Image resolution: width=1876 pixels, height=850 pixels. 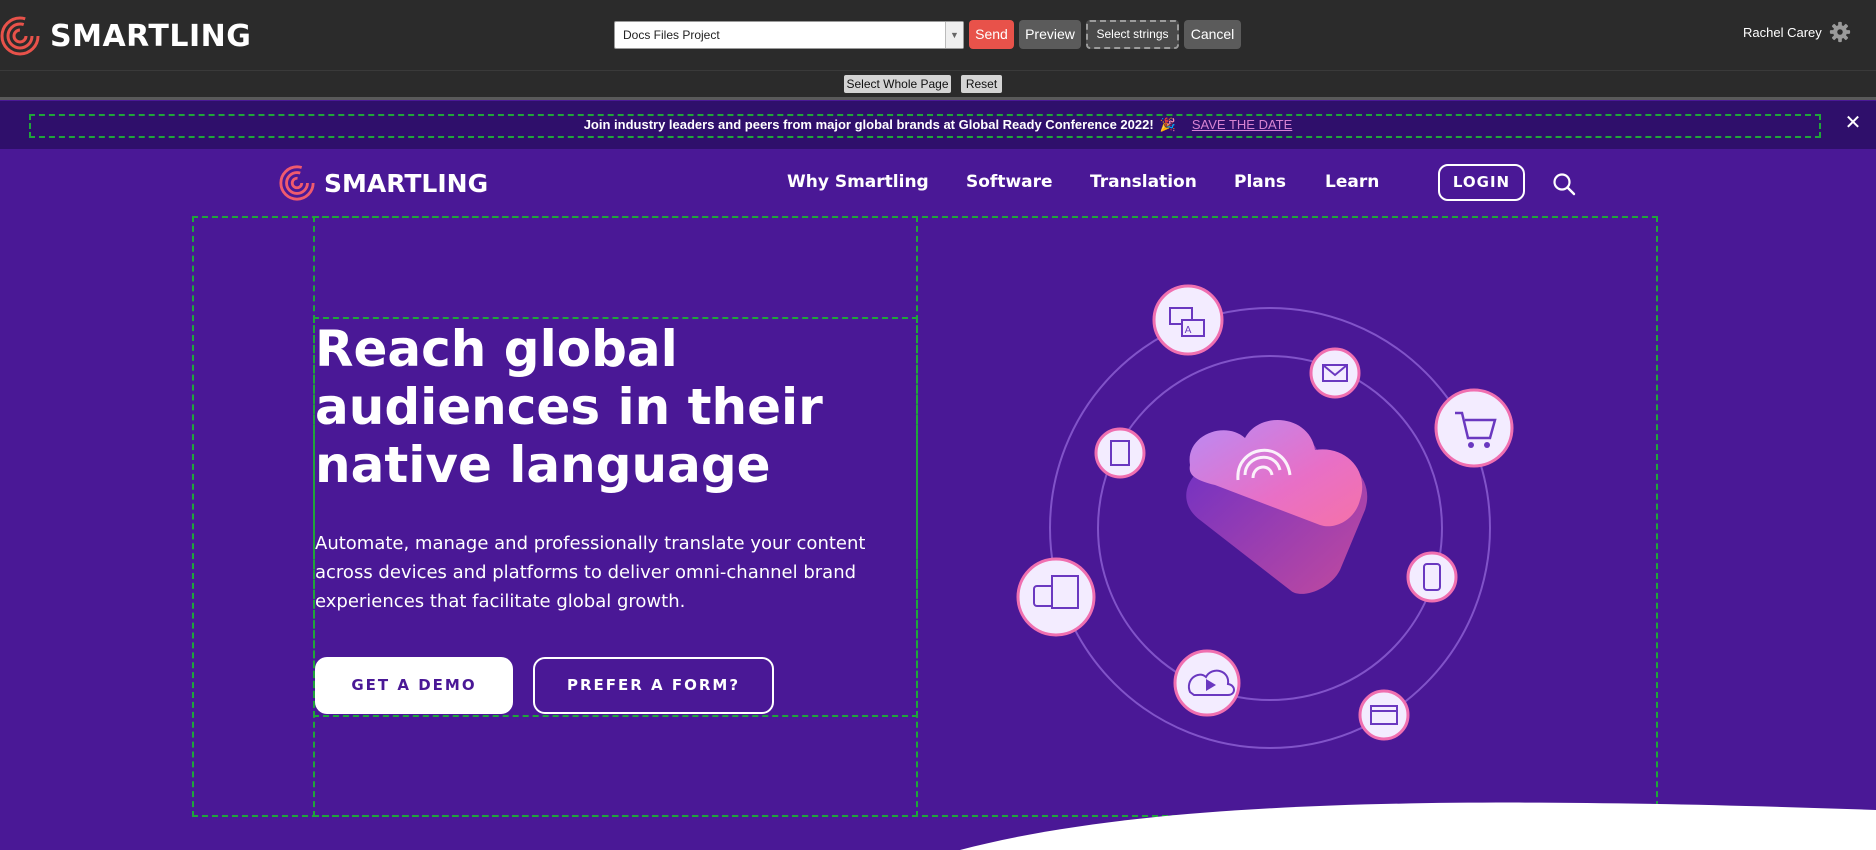 What do you see at coordinates (1352, 182) in the screenshot?
I see `nav-learn: Learn` at bounding box center [1352, 182].